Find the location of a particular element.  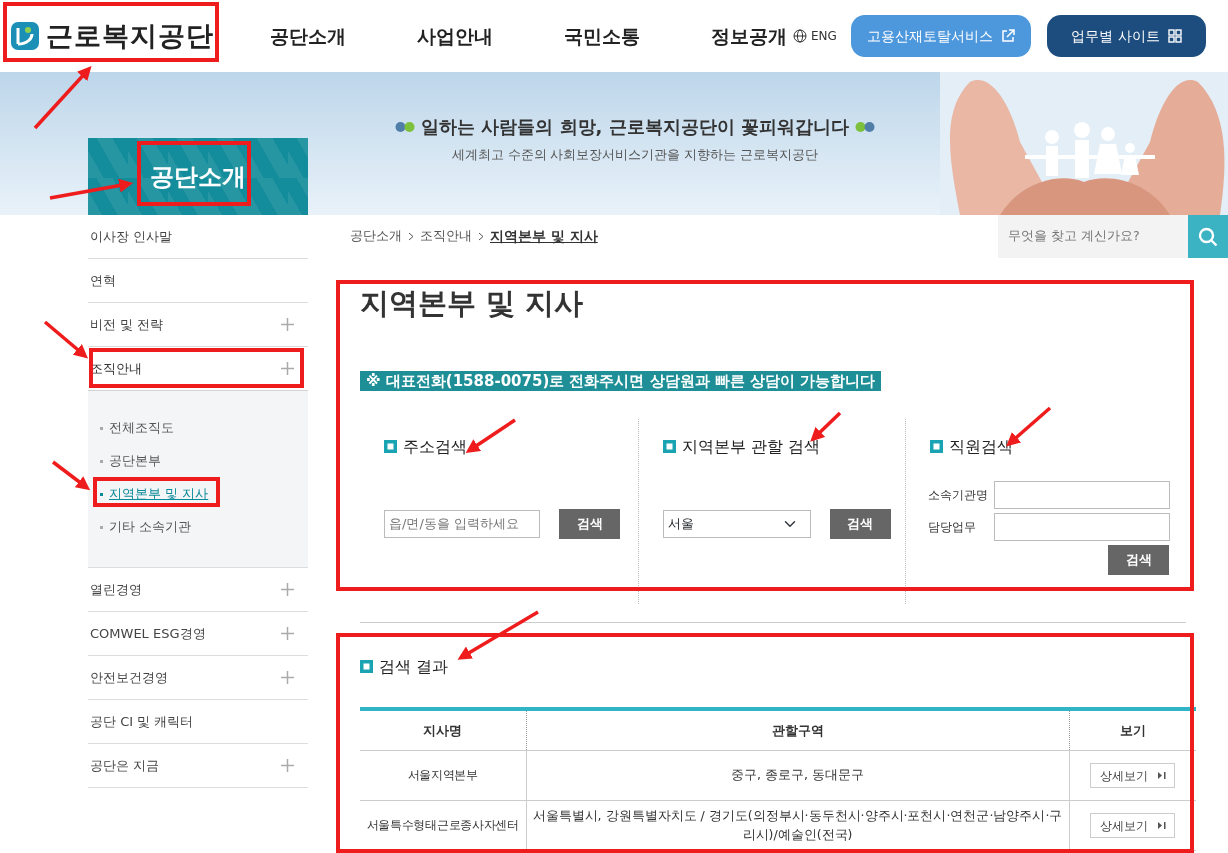

logo-icon is located at coordinates (25, 36).